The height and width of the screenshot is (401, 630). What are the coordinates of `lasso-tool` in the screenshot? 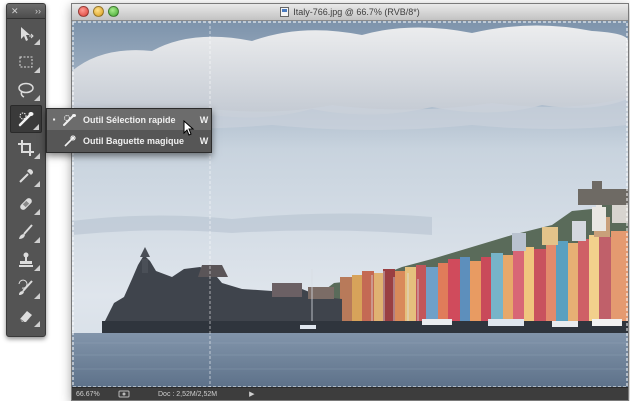 It's located at (26, 90).